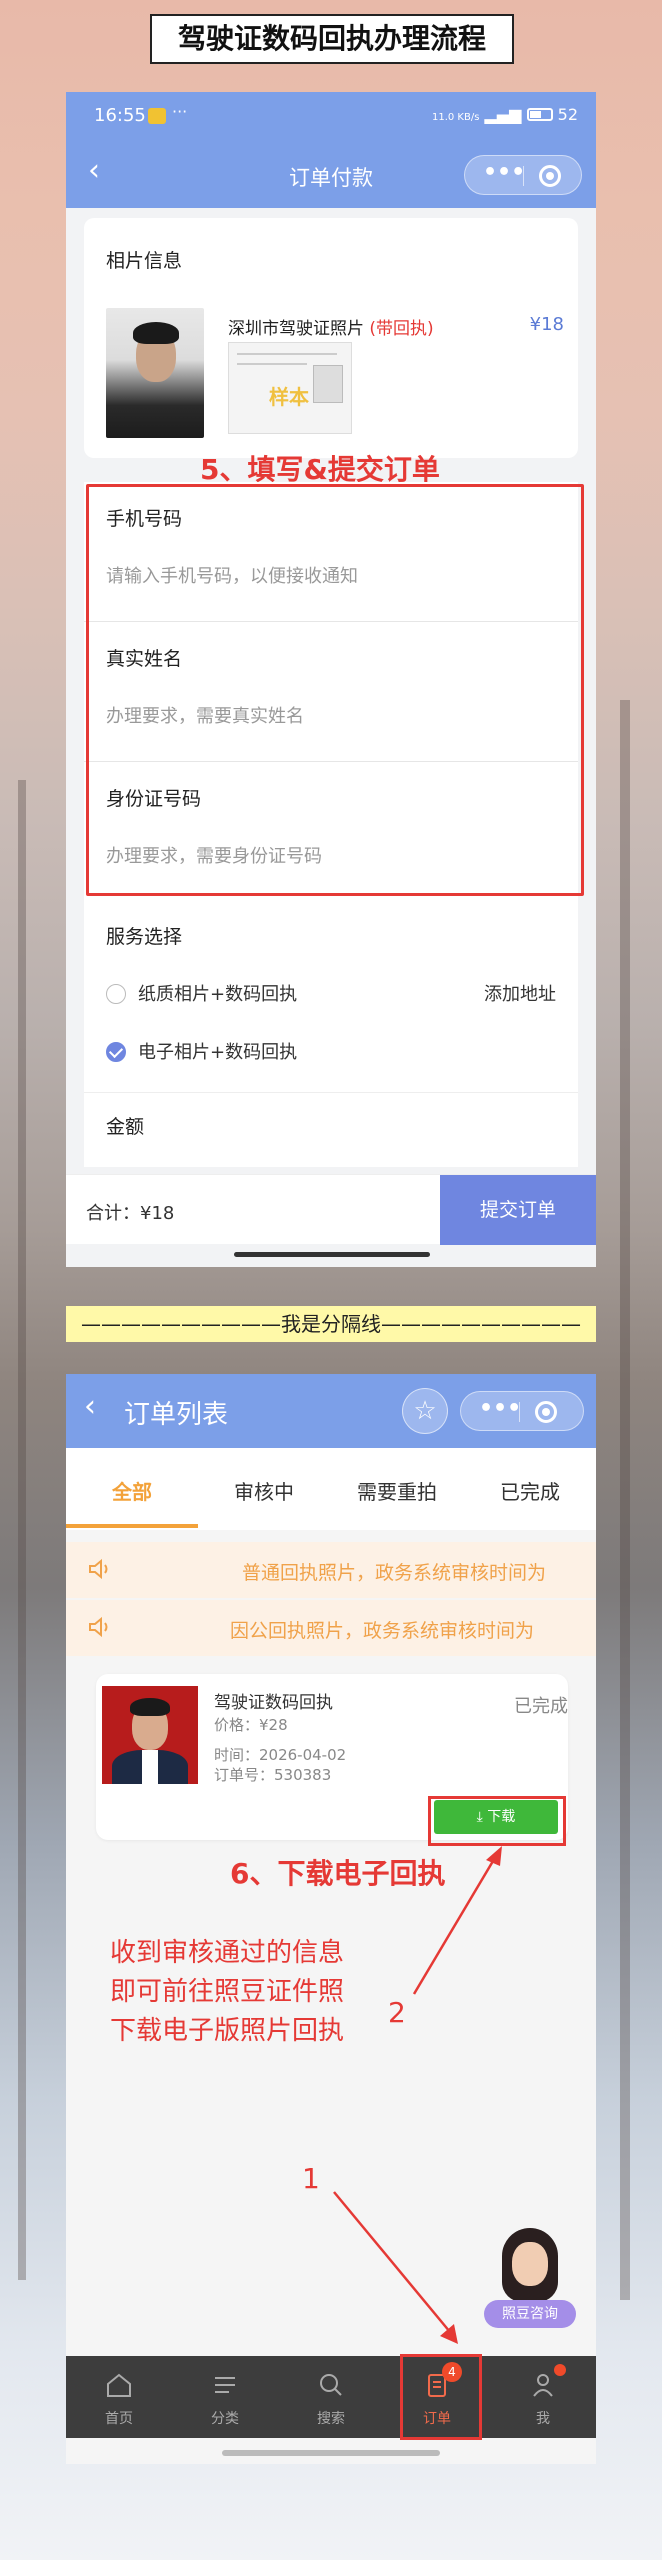  What do you see at coordinates (392, 2262) in the screenshot?
I see `arrow-to-orders` at bounding box center [392, 2262].